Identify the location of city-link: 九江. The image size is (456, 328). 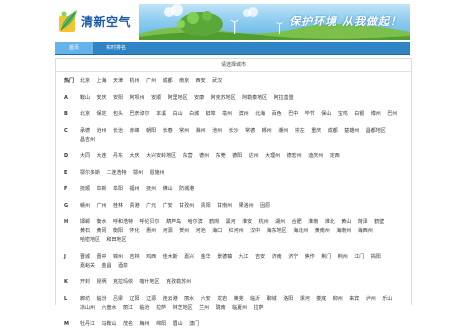
(244, 257).